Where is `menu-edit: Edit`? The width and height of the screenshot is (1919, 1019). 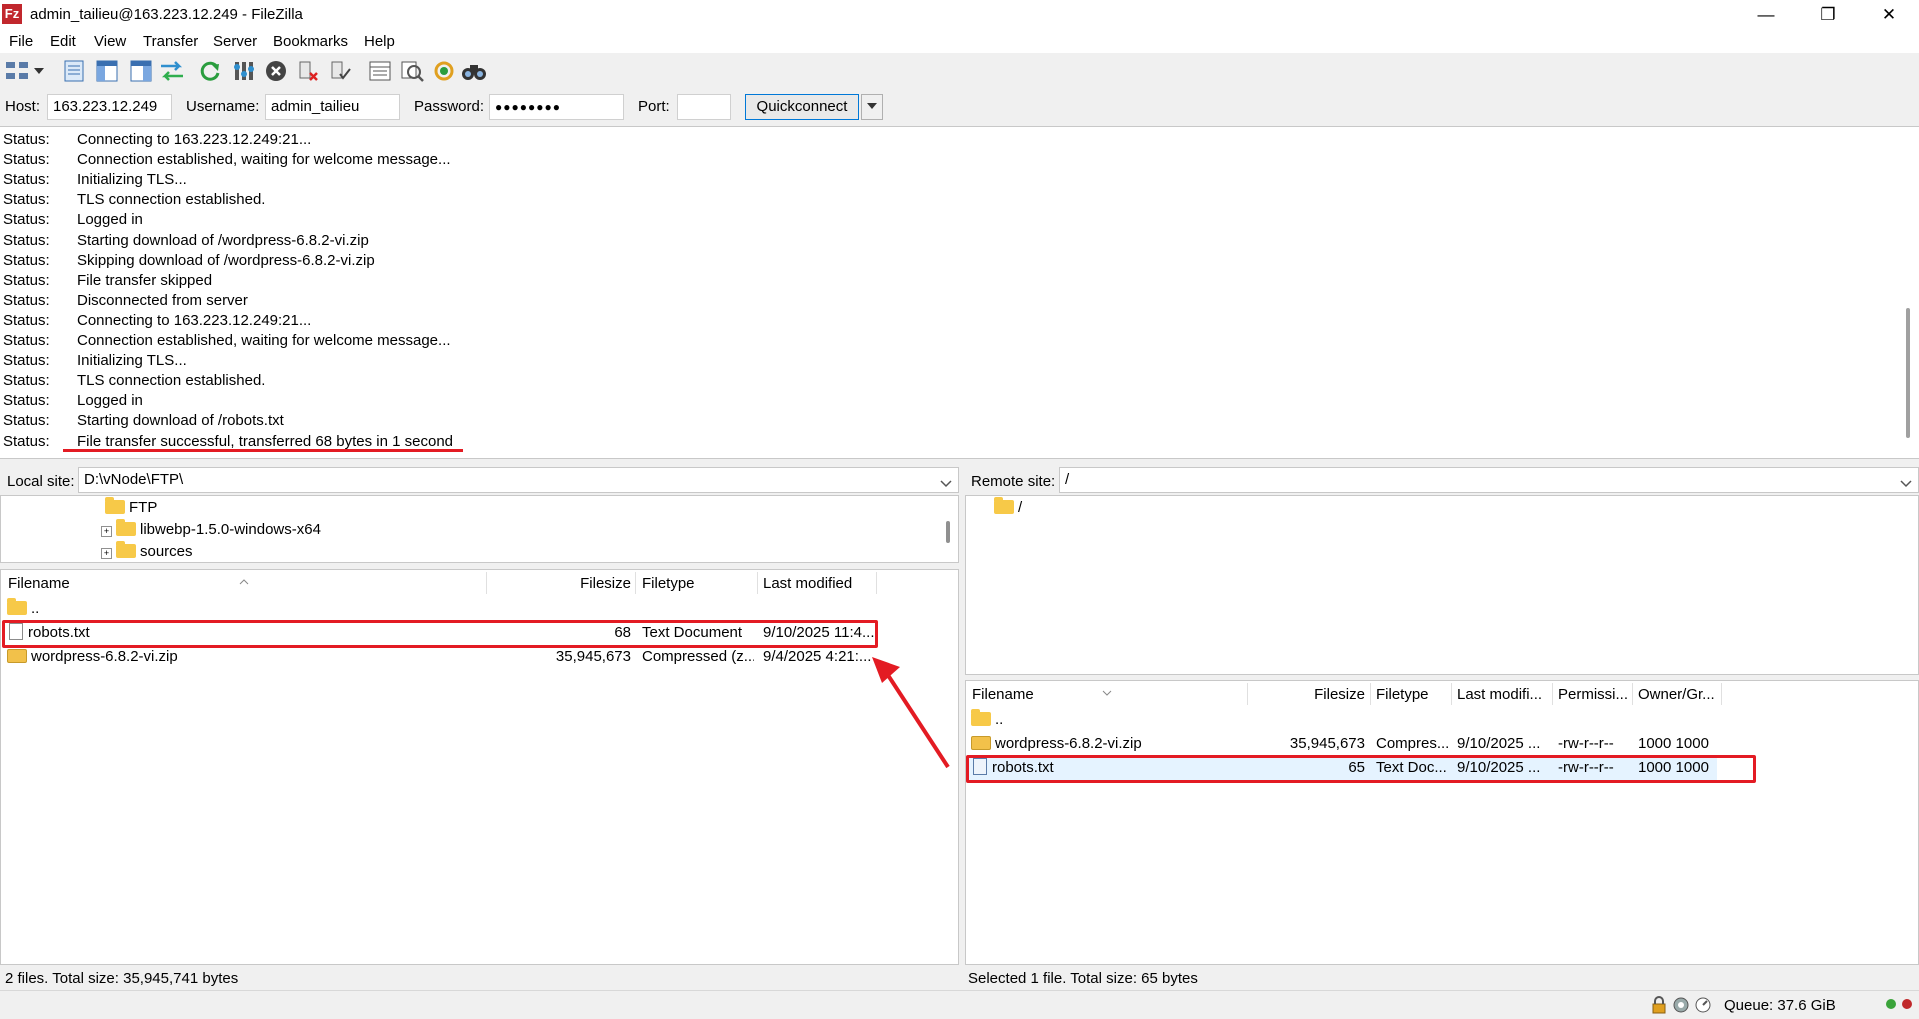 menu-edit: Edit is located at coordinates (63, 41).